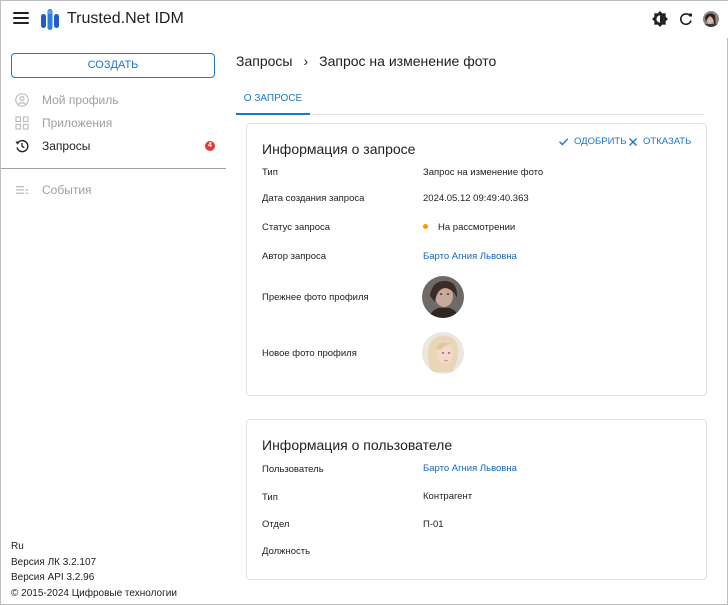 The width and height of the screenshot is (728, 605). I want to click on breadcrumb-parent: Запросы, so click(264, 61).